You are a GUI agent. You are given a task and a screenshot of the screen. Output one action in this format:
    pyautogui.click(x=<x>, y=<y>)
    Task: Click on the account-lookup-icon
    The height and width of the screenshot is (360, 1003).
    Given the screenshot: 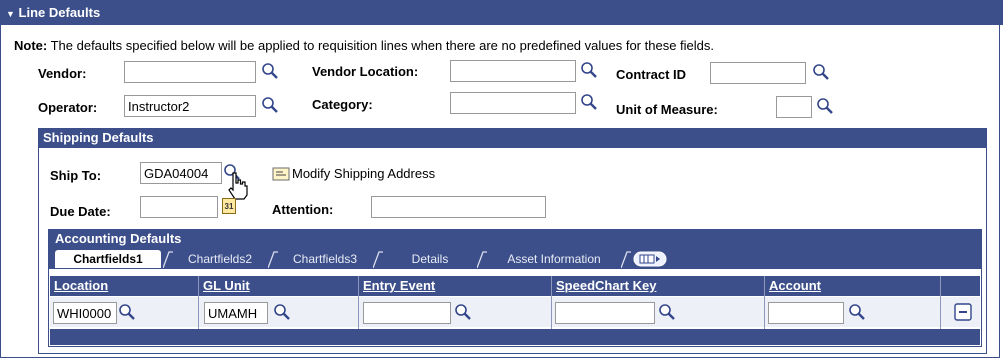 What is the action you would take?
    pyautogui.click(x=857, y=312)
    